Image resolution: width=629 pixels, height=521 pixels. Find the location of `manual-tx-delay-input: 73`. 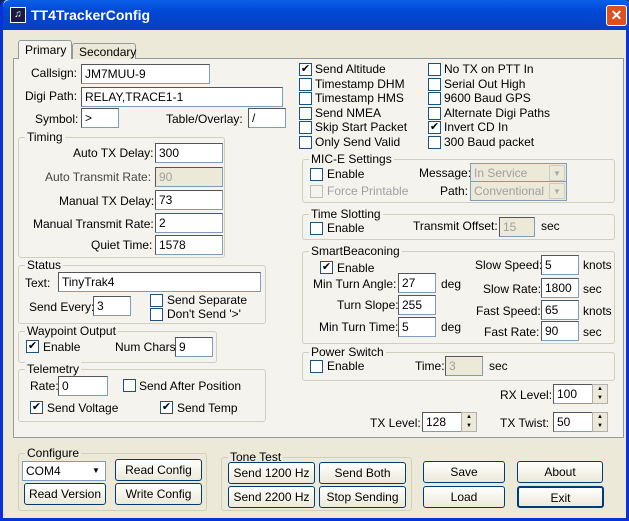

manual-tx-delay-input: 73 is located at coordinates (189, 200).